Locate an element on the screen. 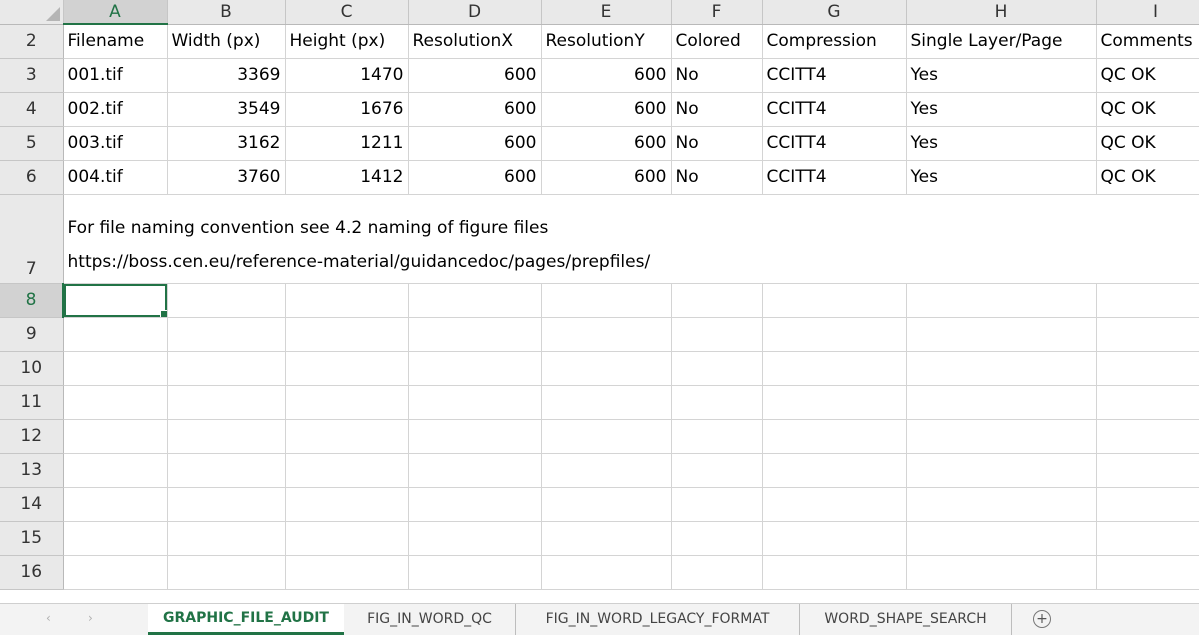  column-header-a: A is located at coordinates (115, 12).